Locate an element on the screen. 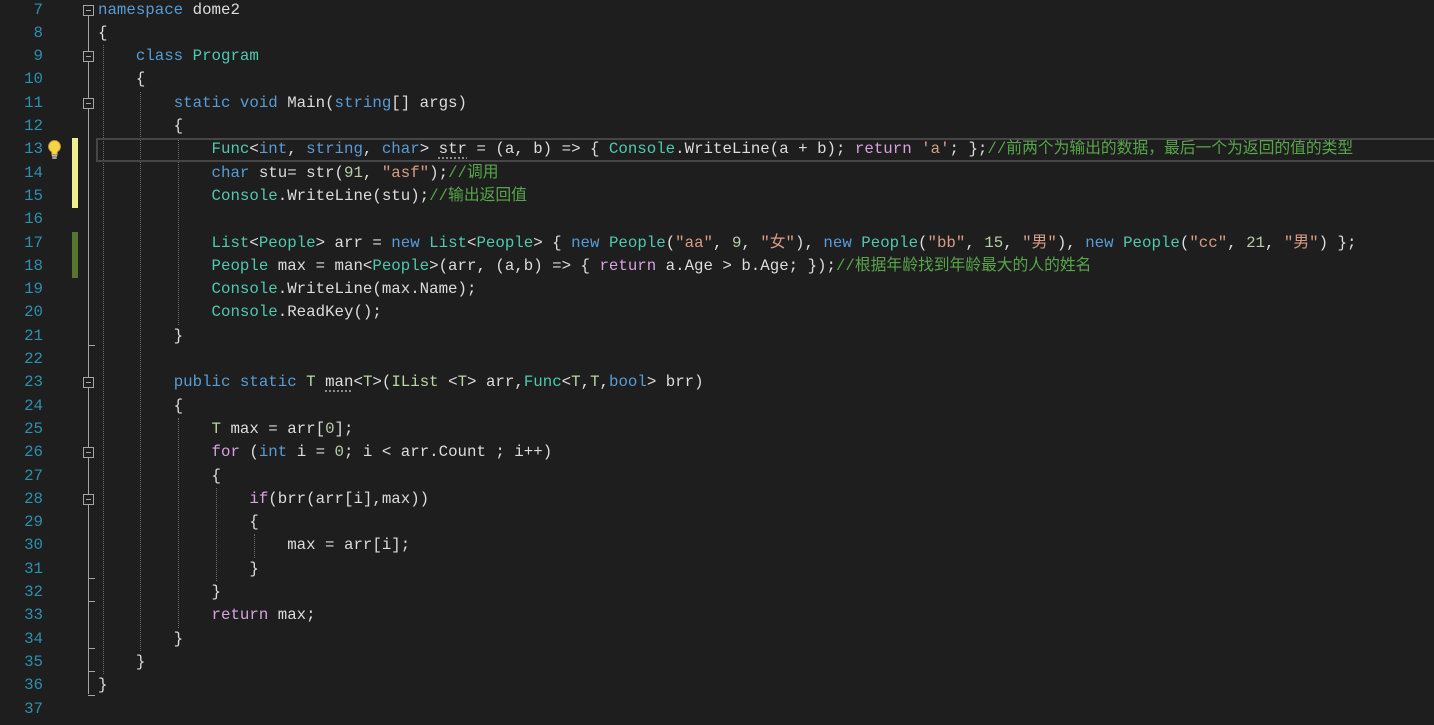 This screenshot has height=725, width=1434. string-literal-token: "asf" is located at coordinates (405, 172).